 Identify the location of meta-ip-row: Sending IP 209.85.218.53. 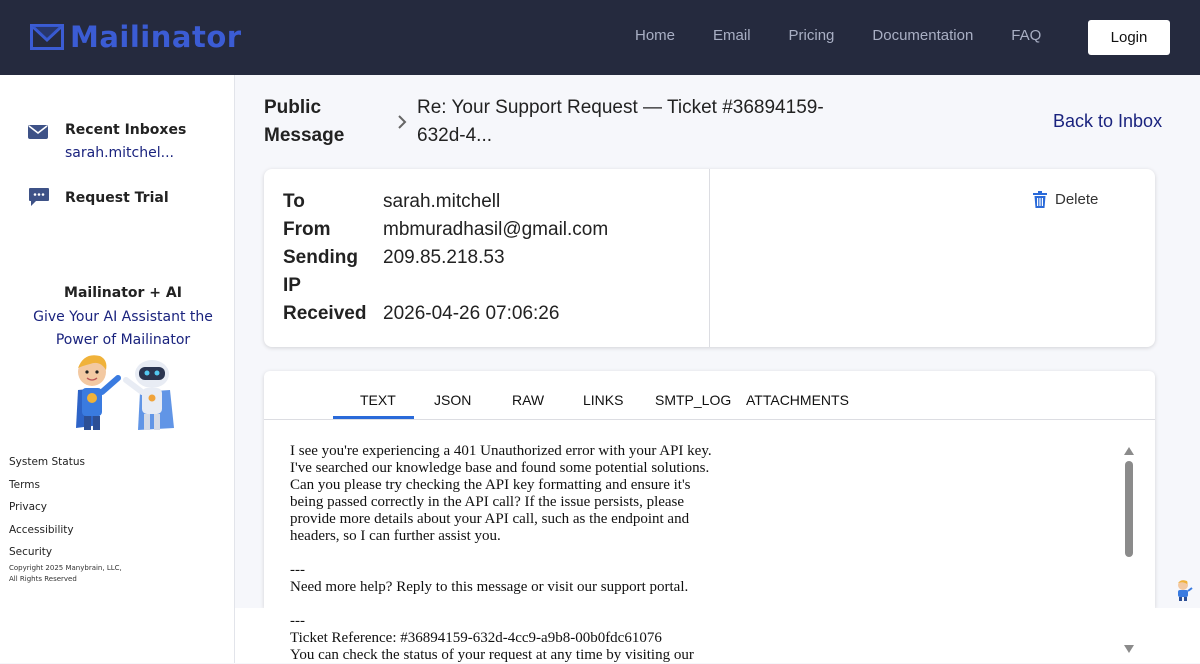
(445, 272).